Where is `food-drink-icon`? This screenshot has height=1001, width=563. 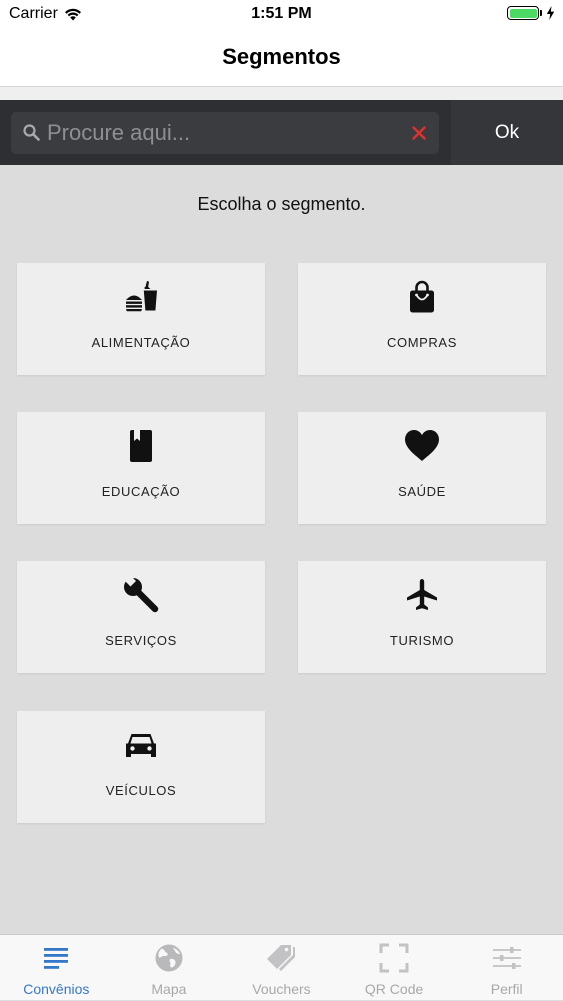
food-drink-icon is located at coordinates (141, 296).